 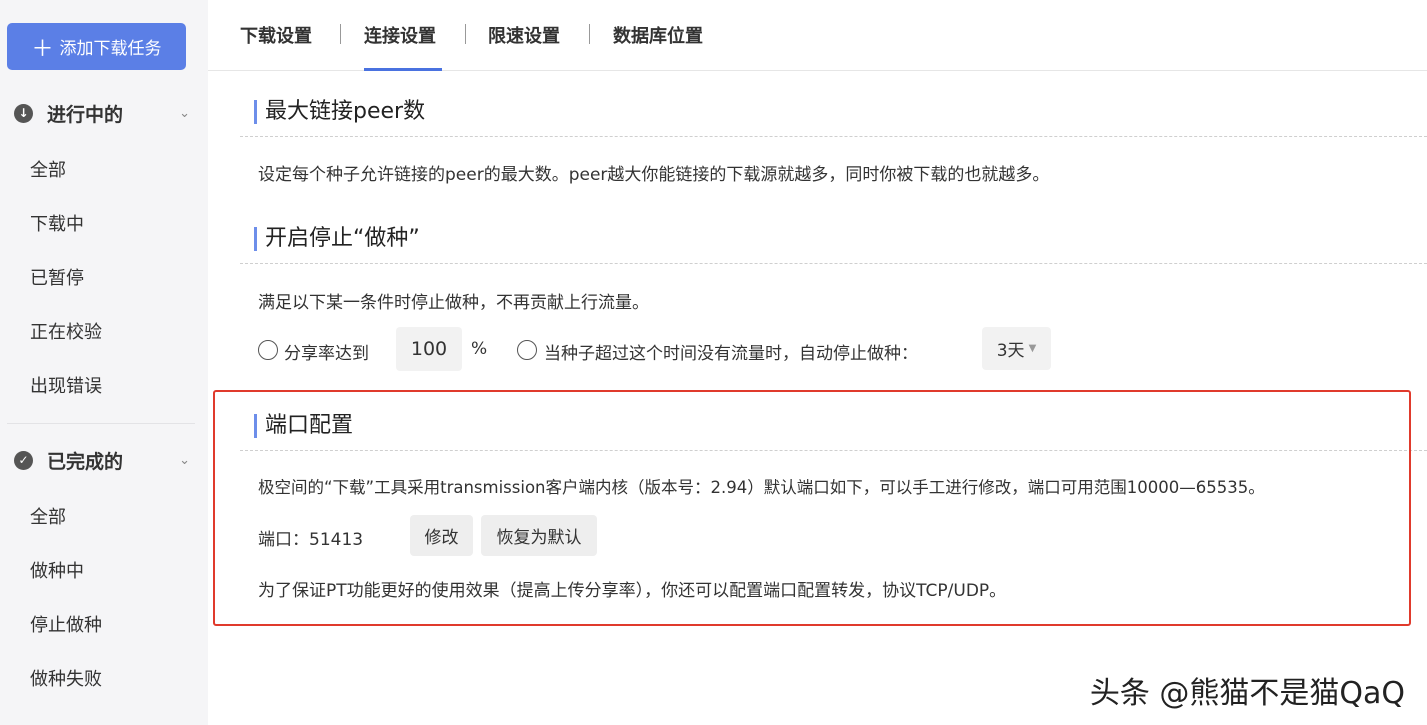 What do you see at coordinates (42, 49) in the screenshot?
I see `plus-icon: ＋` at bounding box center [42, 49].